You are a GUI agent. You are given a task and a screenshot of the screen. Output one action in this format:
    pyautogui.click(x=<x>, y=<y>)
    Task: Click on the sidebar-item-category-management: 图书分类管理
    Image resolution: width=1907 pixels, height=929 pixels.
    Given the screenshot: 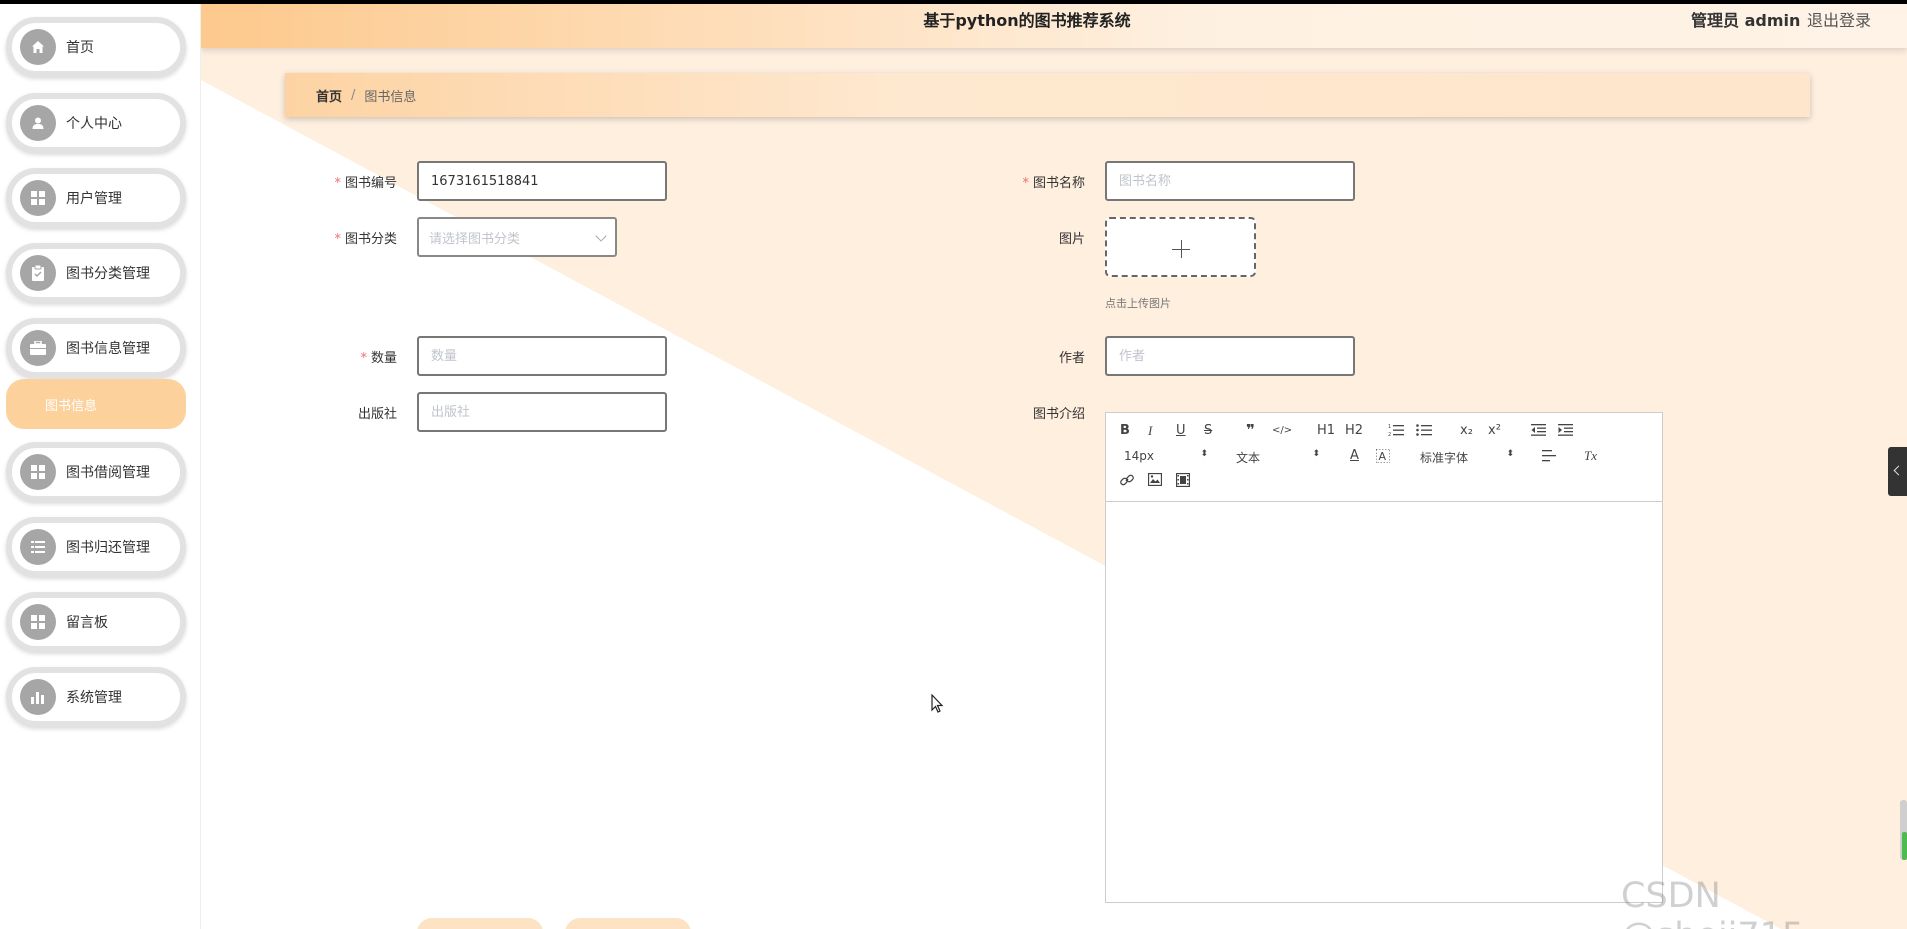 What is the action you would take?
    pyautogui.click(x=96, y=273)
    